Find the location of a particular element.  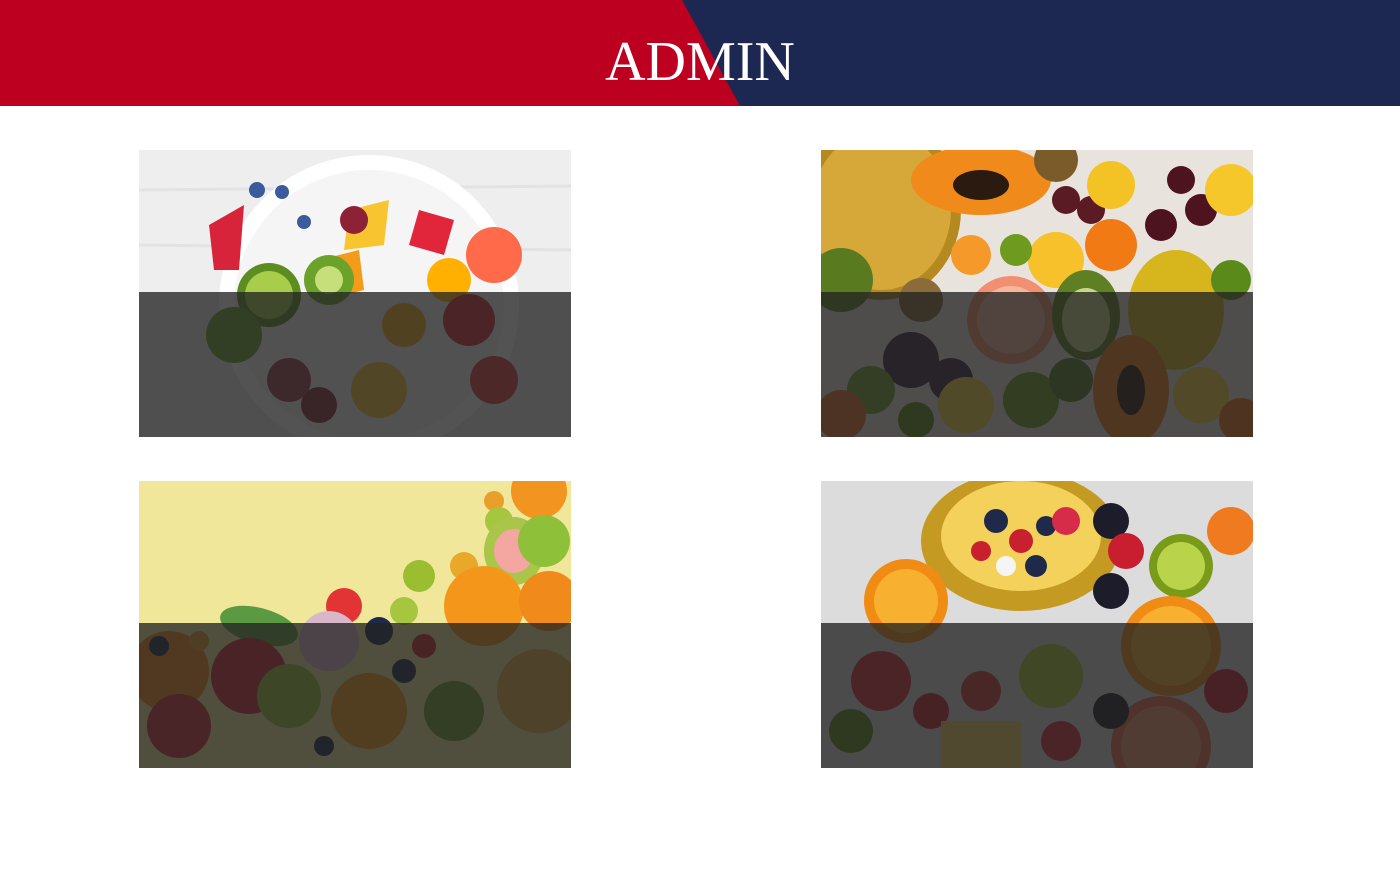

fruit-salad-bowl-card is located at coordinates (355, 293).